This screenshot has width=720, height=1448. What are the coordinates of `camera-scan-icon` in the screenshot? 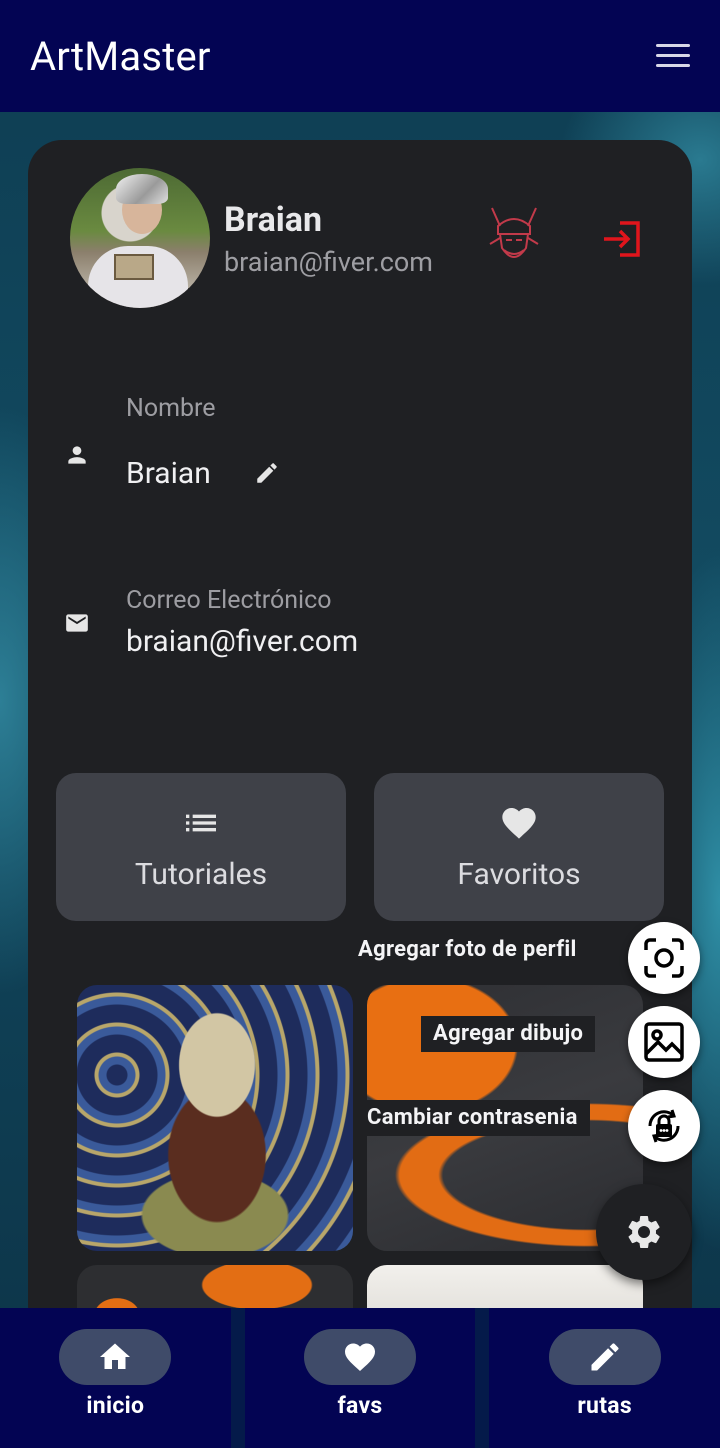 It's located at (664, 958).